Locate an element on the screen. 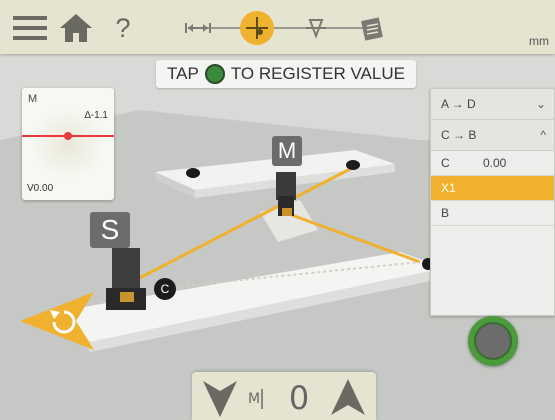 This screenshot has width=555, height=420. panel-header-a-d: A → D ⌄ is located at coordinates (492, 104).